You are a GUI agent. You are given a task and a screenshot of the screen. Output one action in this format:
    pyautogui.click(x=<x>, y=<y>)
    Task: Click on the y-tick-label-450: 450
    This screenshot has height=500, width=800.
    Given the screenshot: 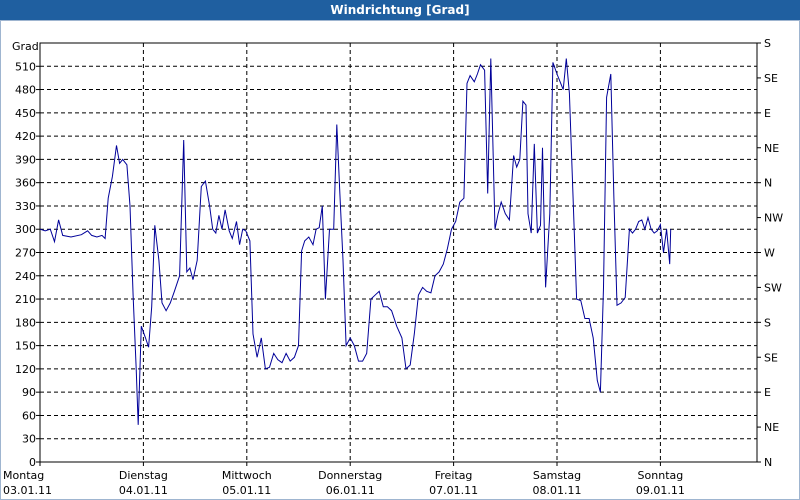 What is the action you would take?
    pyautogui.click(x=25, y=113)
    